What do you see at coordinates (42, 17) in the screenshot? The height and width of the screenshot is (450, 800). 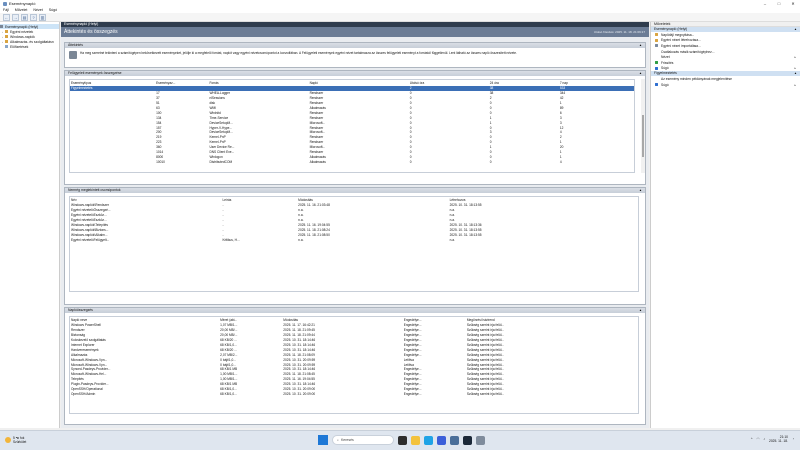 I see `show-actions-icon: ▥` at bounding box center [42, 17].